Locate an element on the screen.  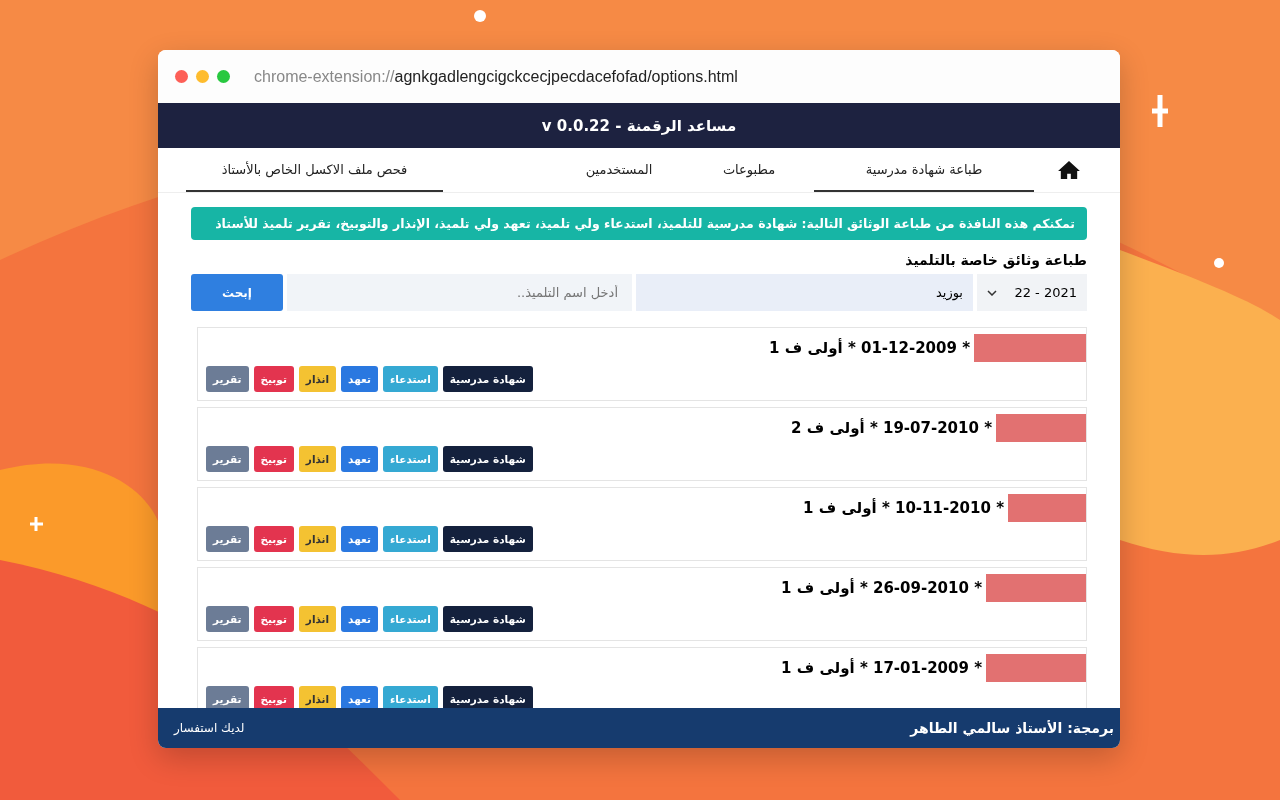
info-banner: تمكنكم هذه النافذة من طباعة الوثائق التالية: شهادة مدرسية للتلميذ، استدعاء ولي تلميذ، تعهد ولي تلميذ، الإنذار والتوبيخ، تقرير تلميذ للأستاذ is located at coordinates (639, 223).